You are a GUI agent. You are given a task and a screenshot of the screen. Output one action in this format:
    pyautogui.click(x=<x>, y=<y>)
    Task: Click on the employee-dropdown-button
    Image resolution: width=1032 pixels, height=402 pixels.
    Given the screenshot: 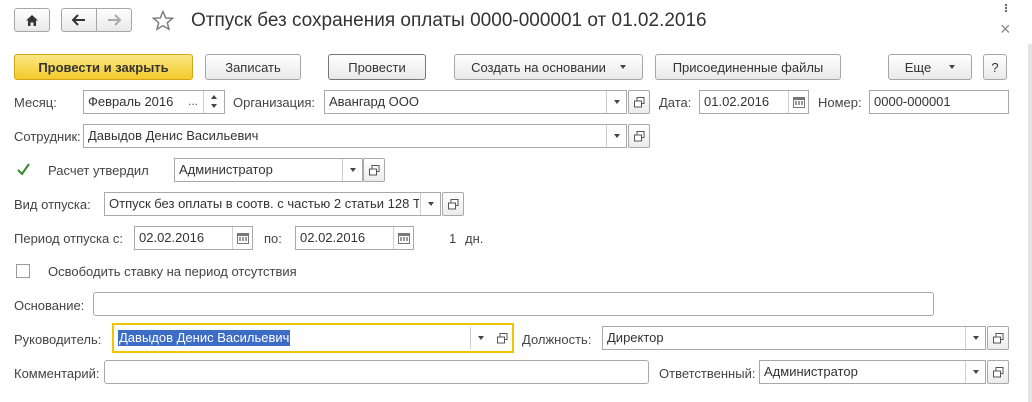 What is the action you would take?
    pyautogui.click(x=616, y=136)
    